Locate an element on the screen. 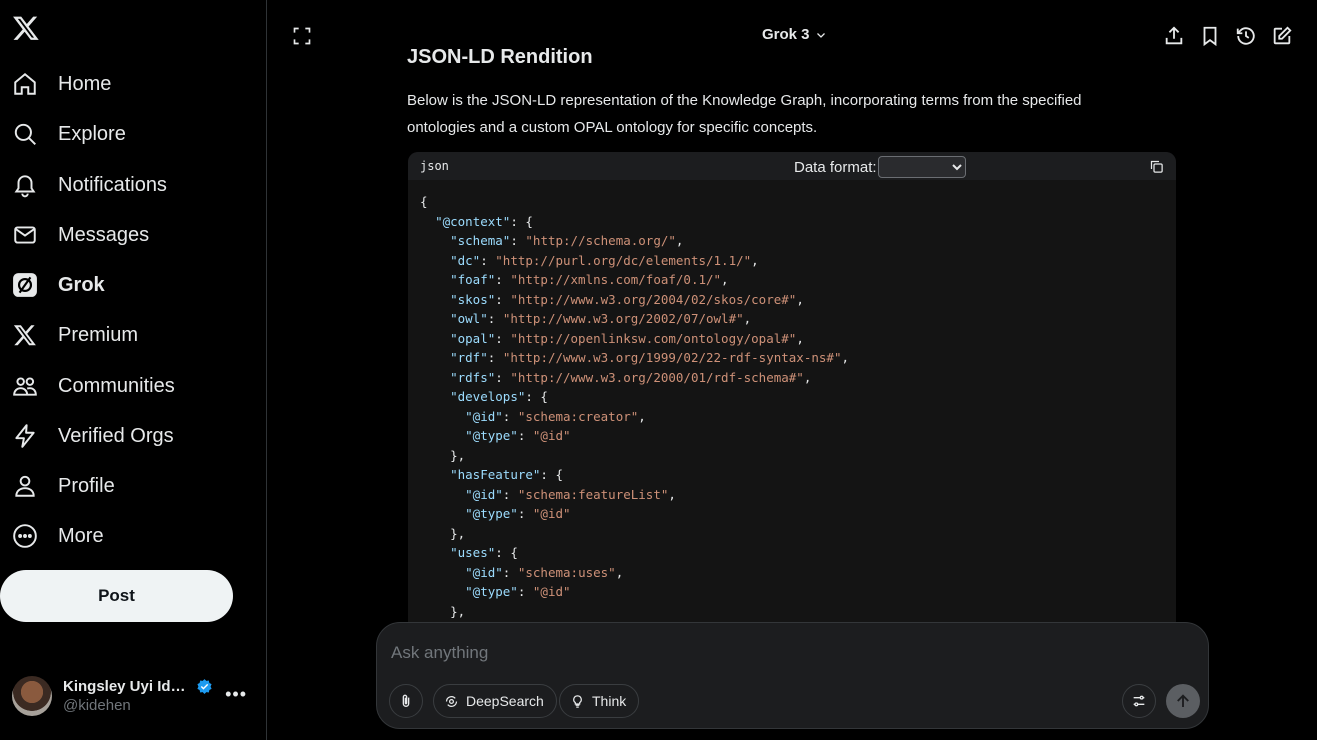 This screenshot has height=740, width=1317. sliders-icon is located at coordinates (1139, 701).